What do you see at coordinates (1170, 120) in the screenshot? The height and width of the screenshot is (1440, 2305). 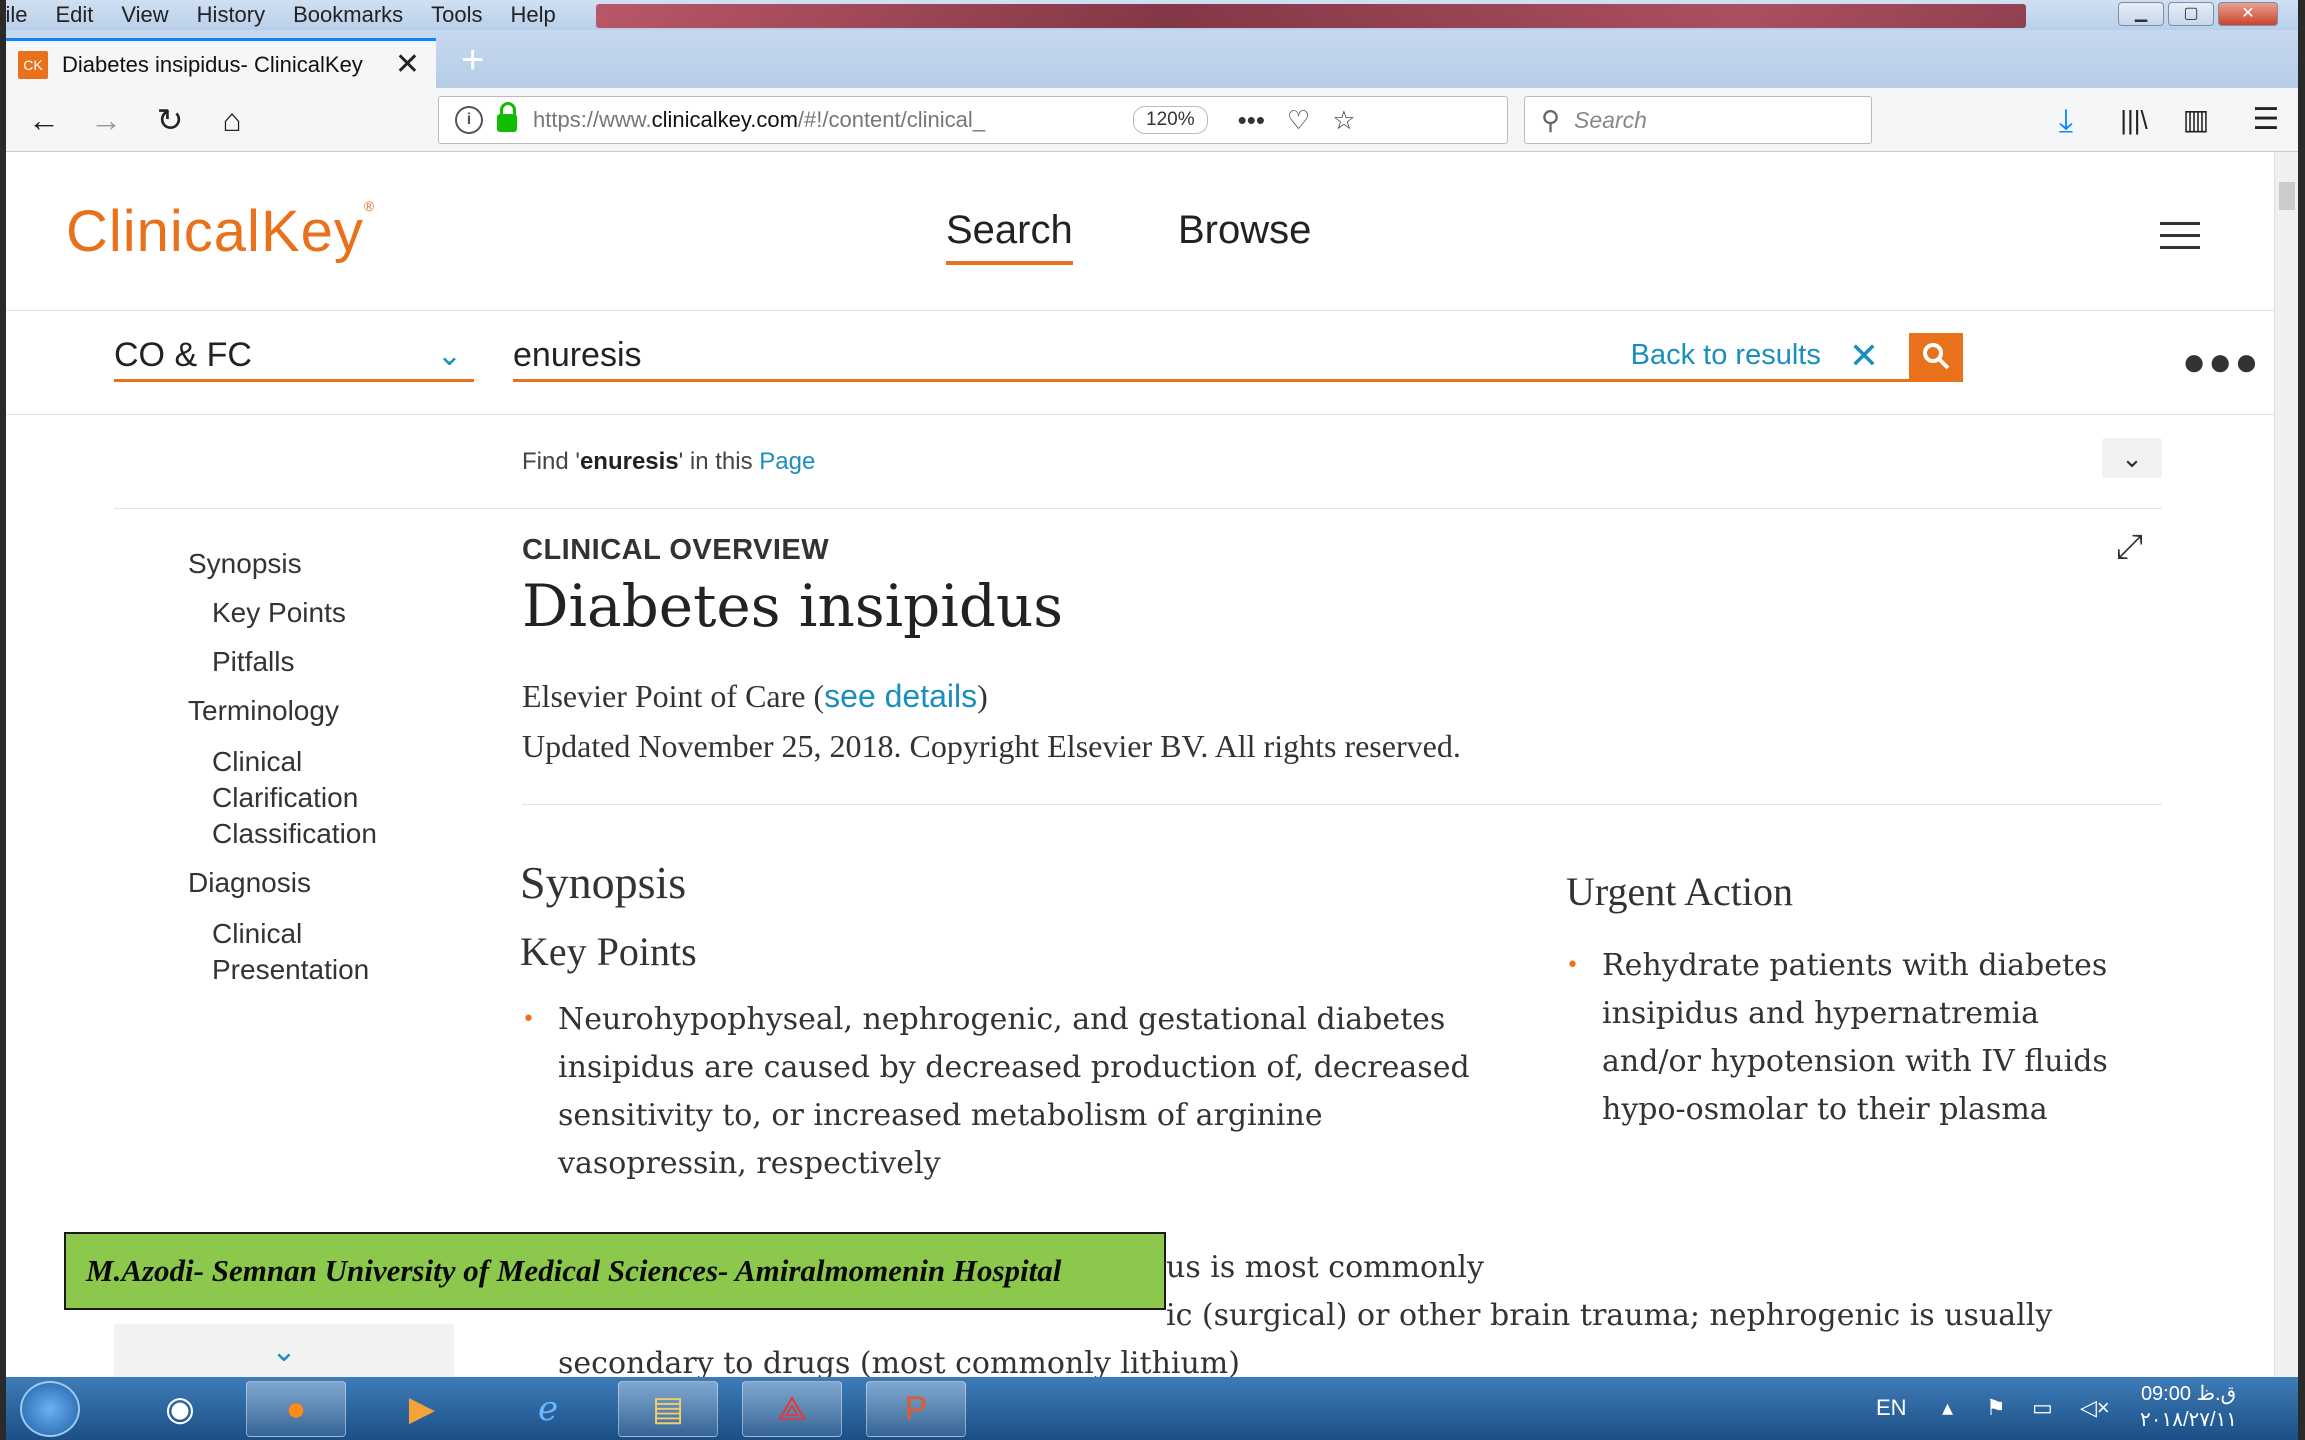 I see `zoom-level: 120%` at bounding box center [1170, 120].